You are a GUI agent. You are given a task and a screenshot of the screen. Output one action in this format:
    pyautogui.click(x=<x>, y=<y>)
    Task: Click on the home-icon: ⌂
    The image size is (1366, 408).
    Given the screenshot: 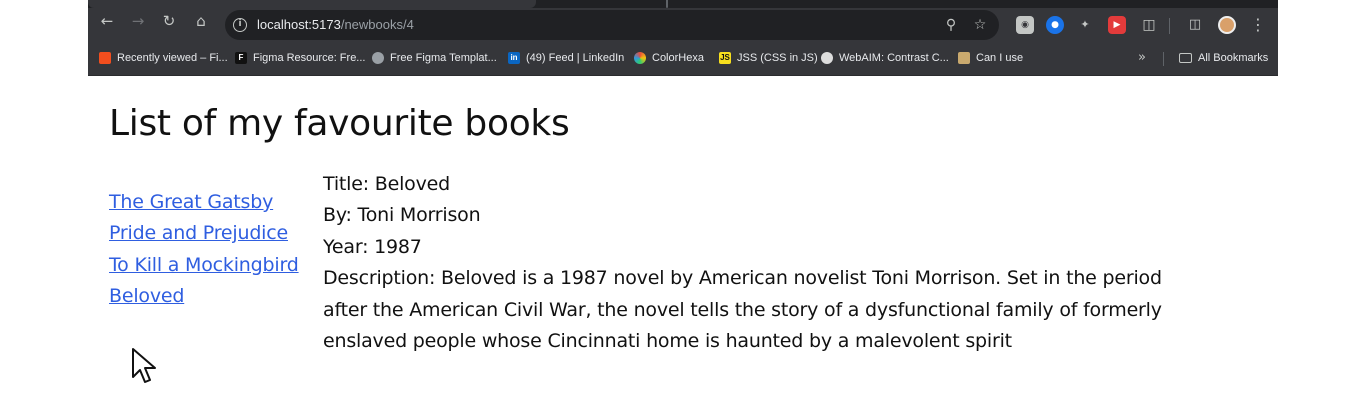 What is the action you would take?
    pyautogui.click(x=201, y=21)
    